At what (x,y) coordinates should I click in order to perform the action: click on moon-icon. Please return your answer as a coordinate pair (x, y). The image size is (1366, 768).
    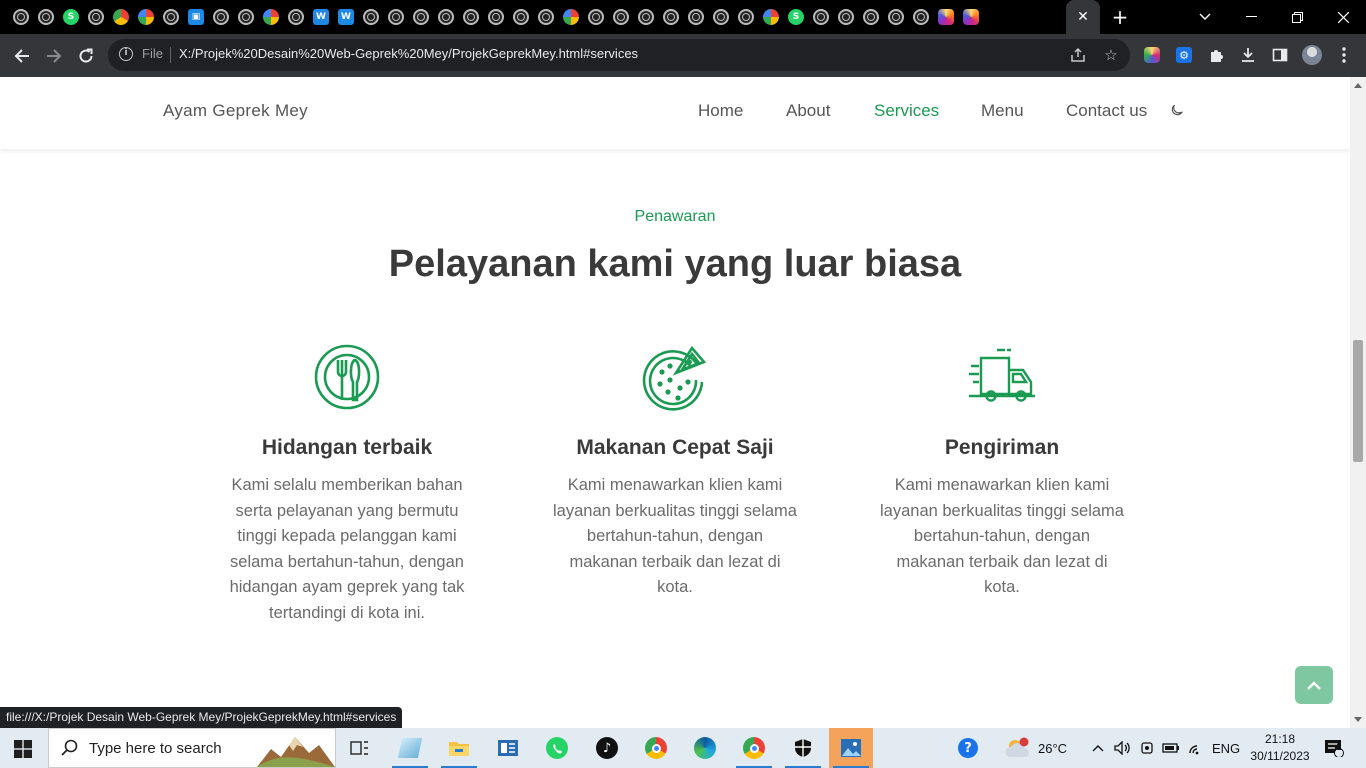
    Looking at the image, I should click on (1177, 110).